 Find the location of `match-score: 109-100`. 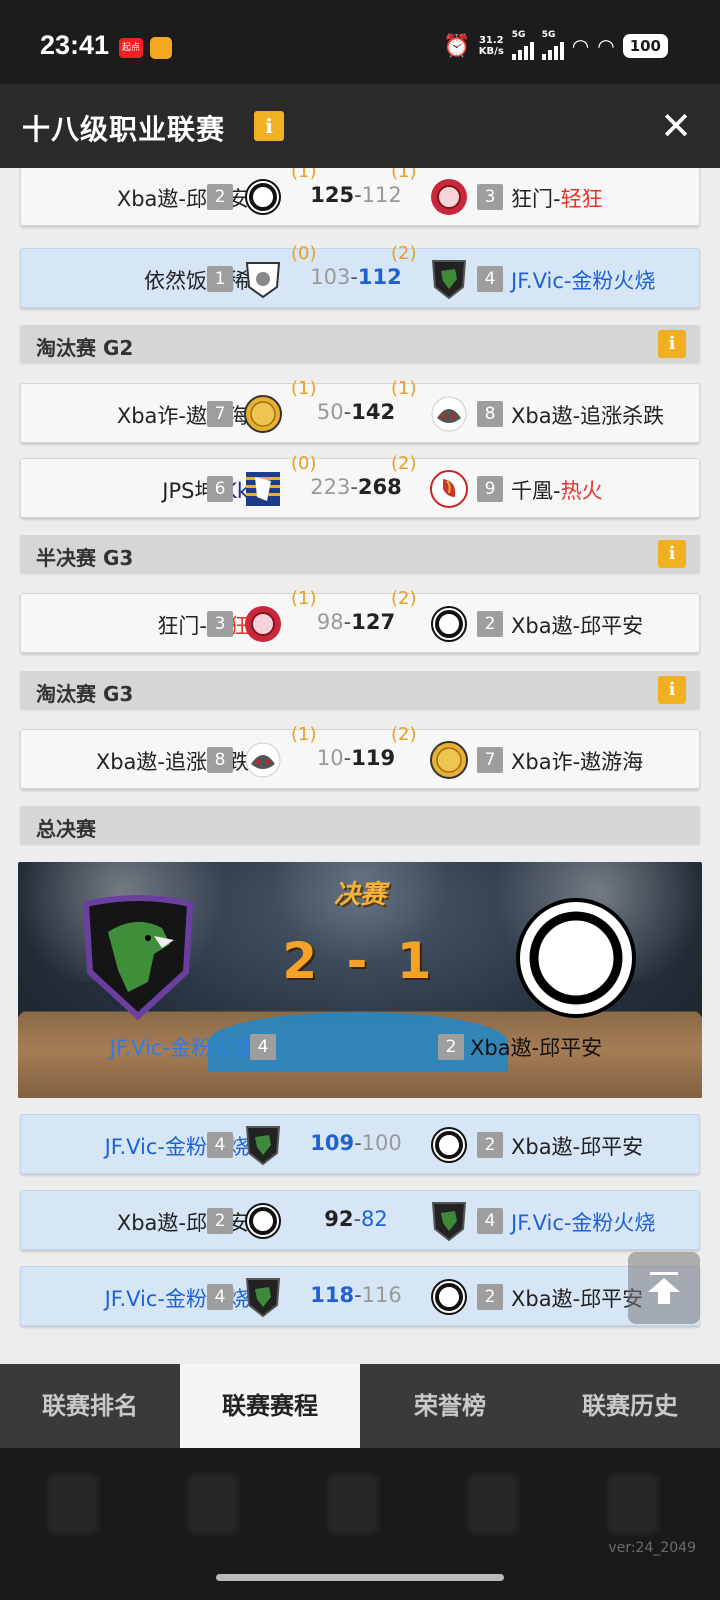

match-score: 109-100 is located at coordinates (356, 1143).